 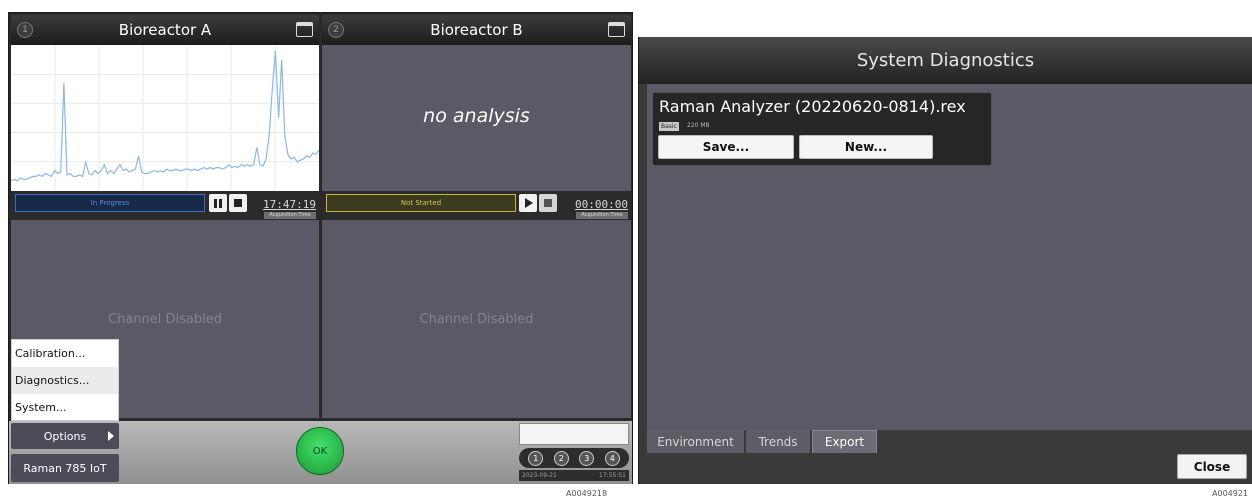 What do you see at coordinates (587, 493) in the screenshot?
I see `figure-caption-left: A0049218` at bounding box center [587, 493].